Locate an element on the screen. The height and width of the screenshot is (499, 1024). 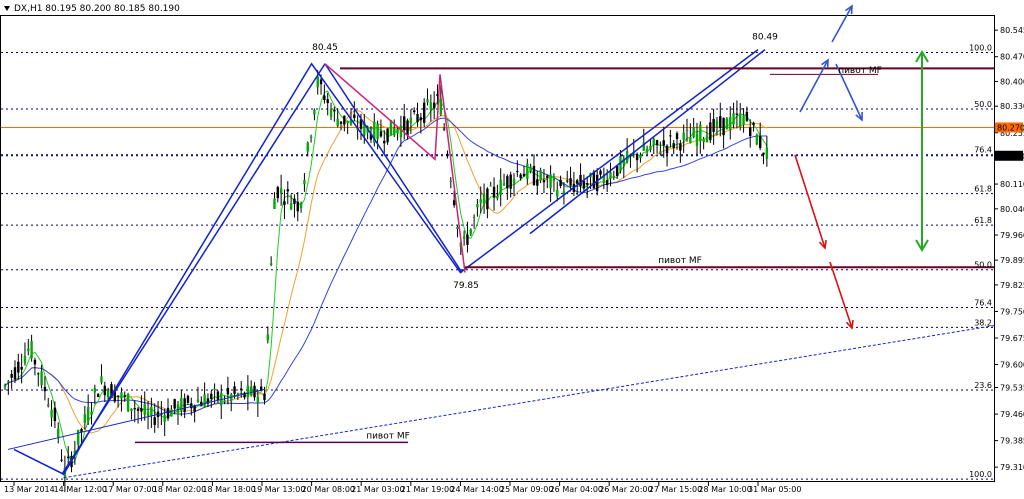
y-tick-label: 80.330 is located at coordinates (1012, 106).